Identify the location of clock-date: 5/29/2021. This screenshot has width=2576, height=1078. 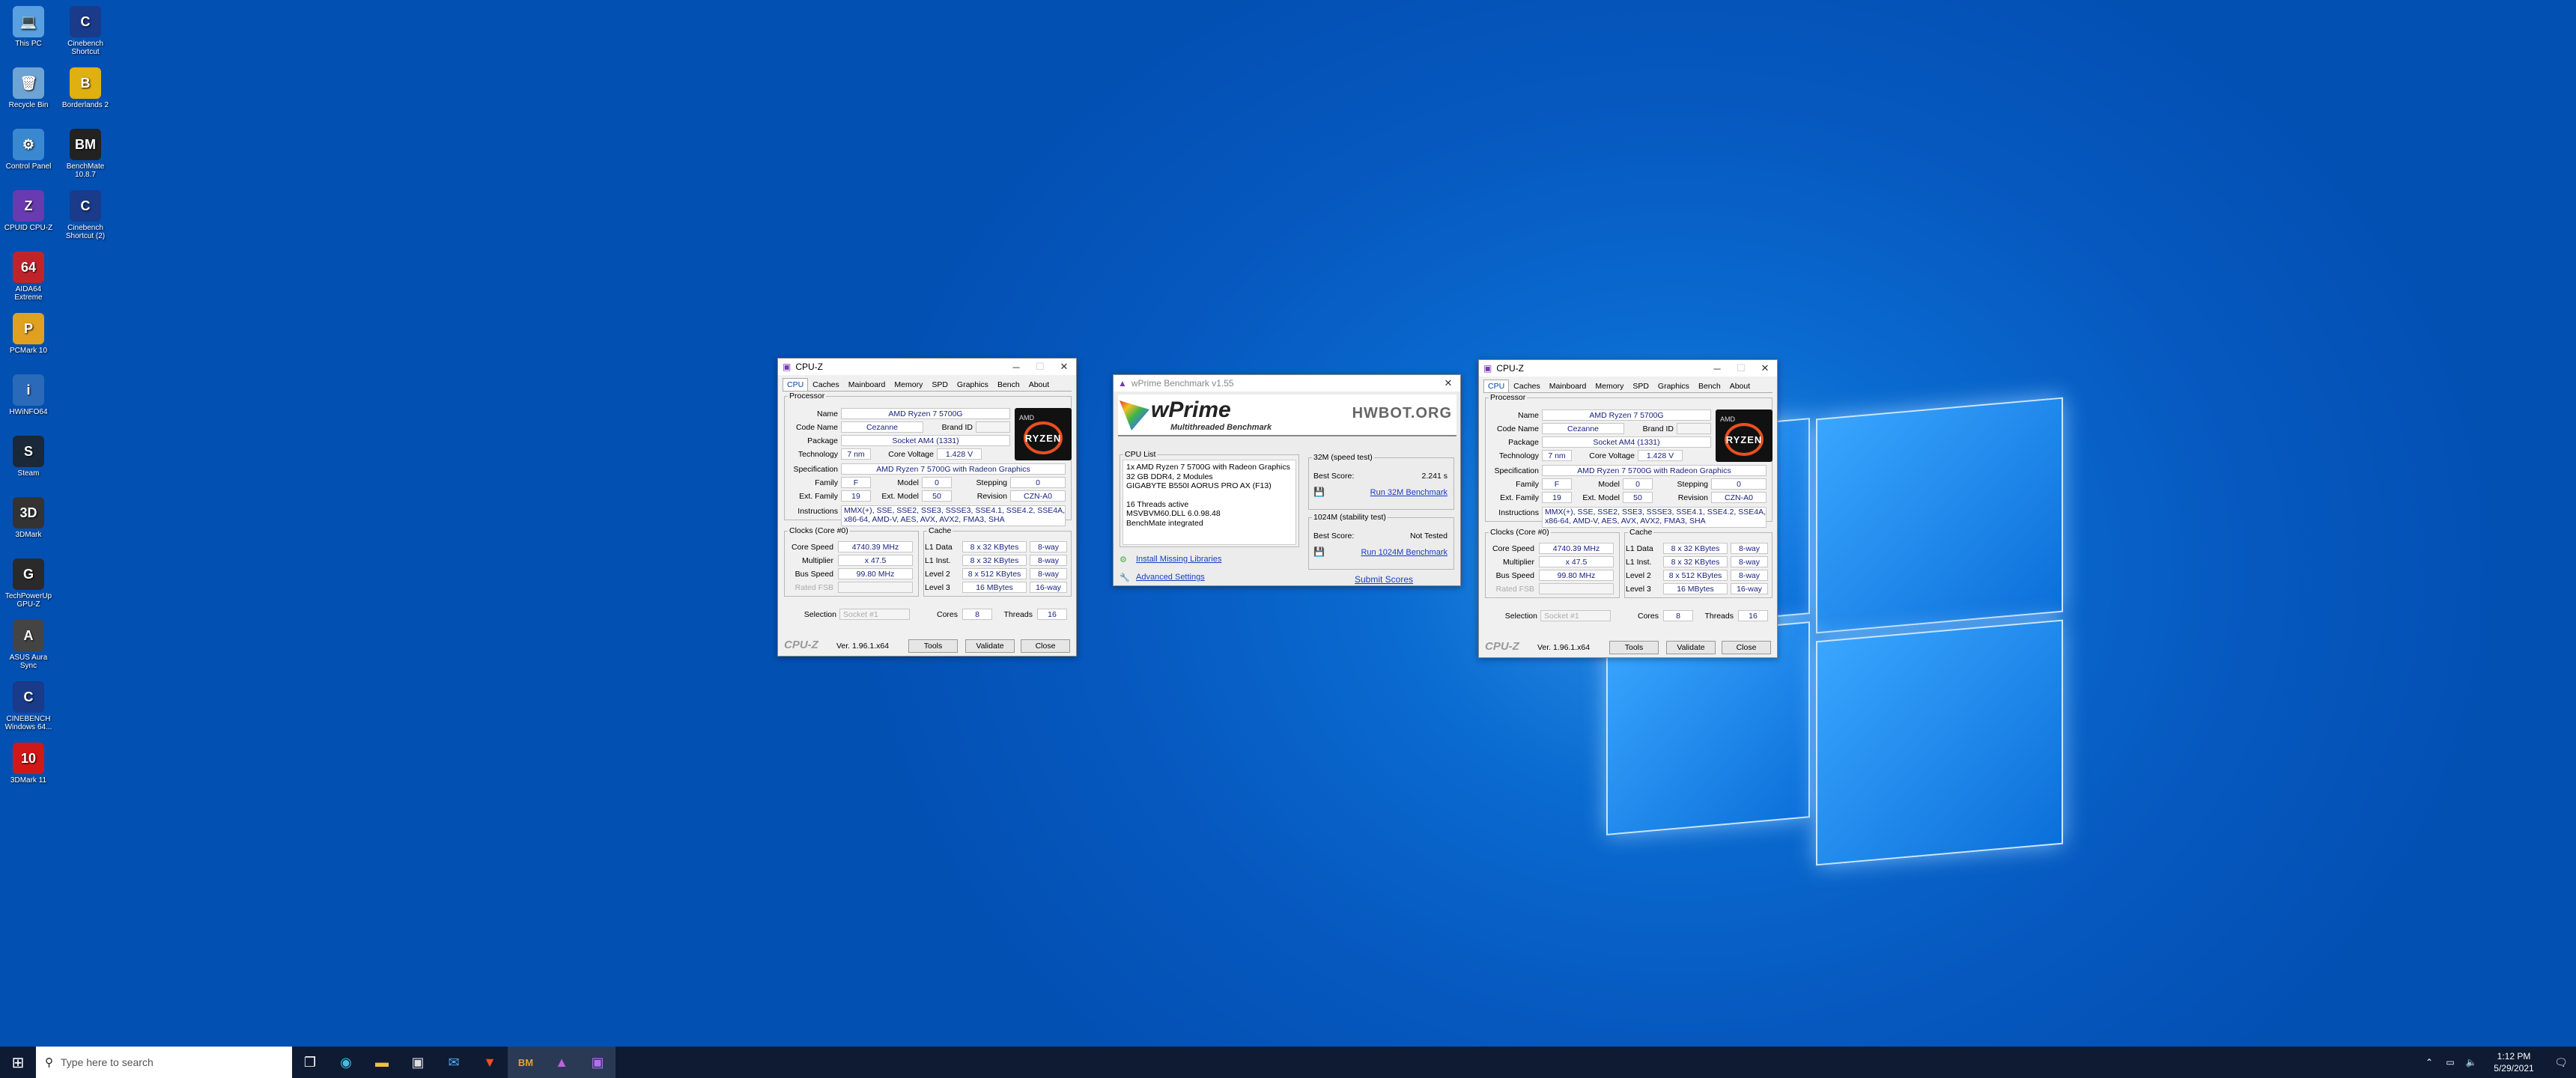
(2514, 1068).